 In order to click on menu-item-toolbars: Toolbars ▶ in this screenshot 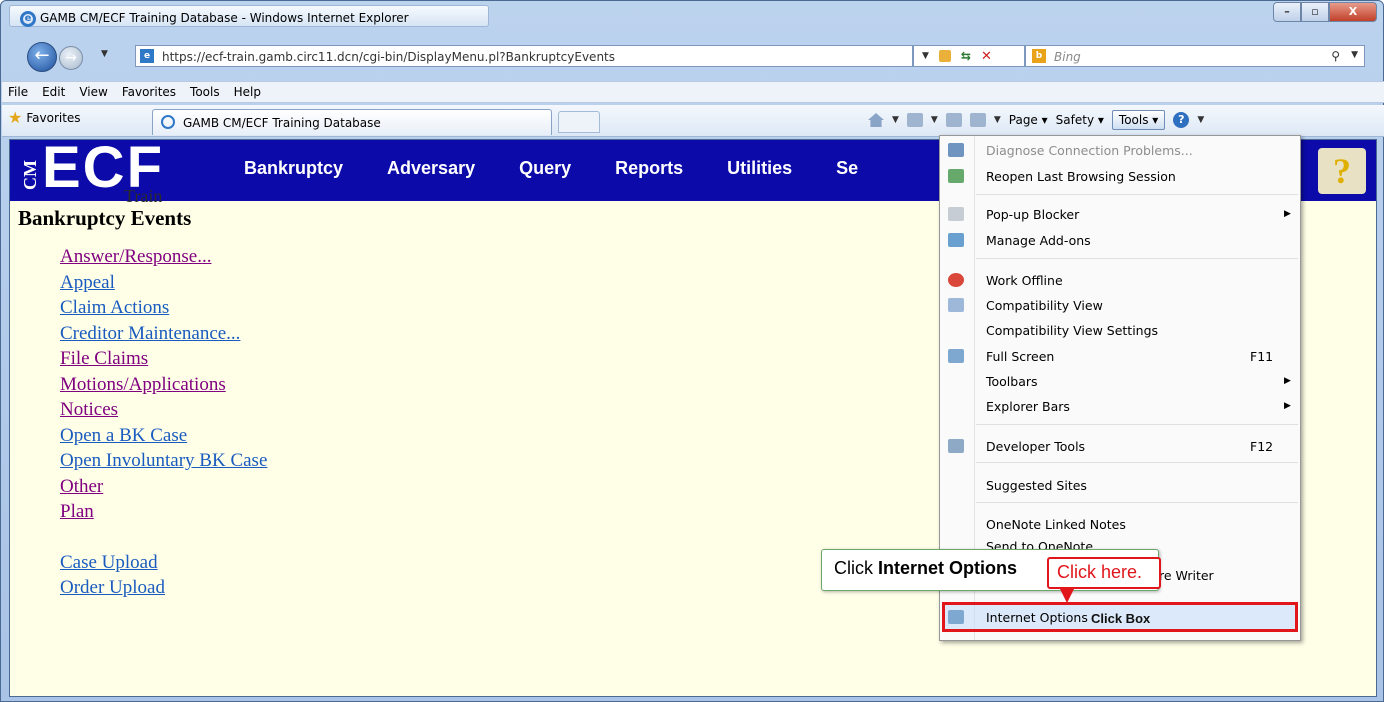, I will do `click(1120, 381)`.